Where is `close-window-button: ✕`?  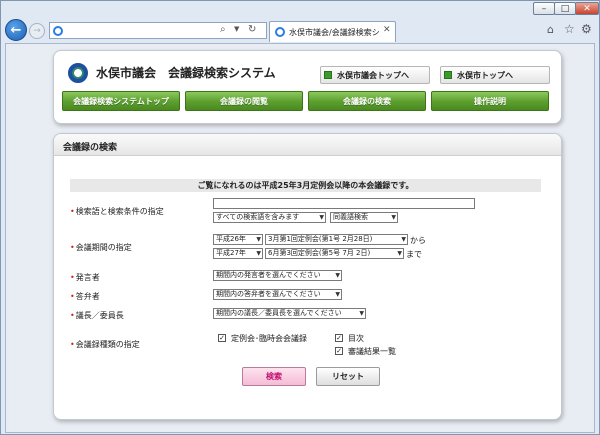
close-window-button: ✕ is located at coordinates (587, 8).